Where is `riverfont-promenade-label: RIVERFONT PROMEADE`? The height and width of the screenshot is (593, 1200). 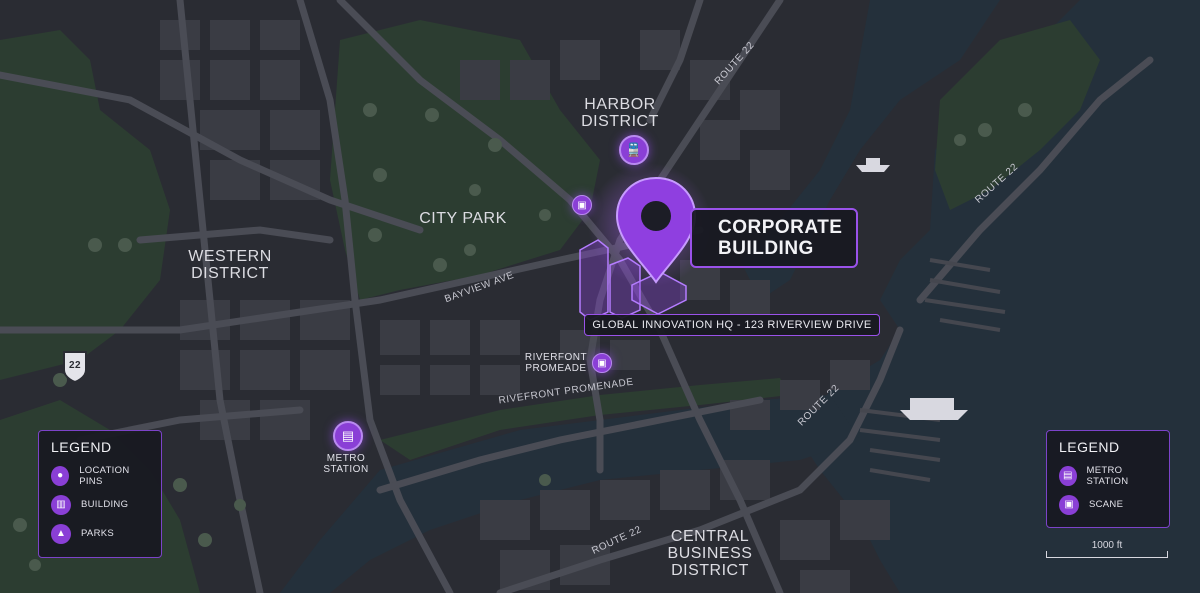
riverfont-promenade-label: RIVERFONT PROMEADE is located at coordinates (556, 363).